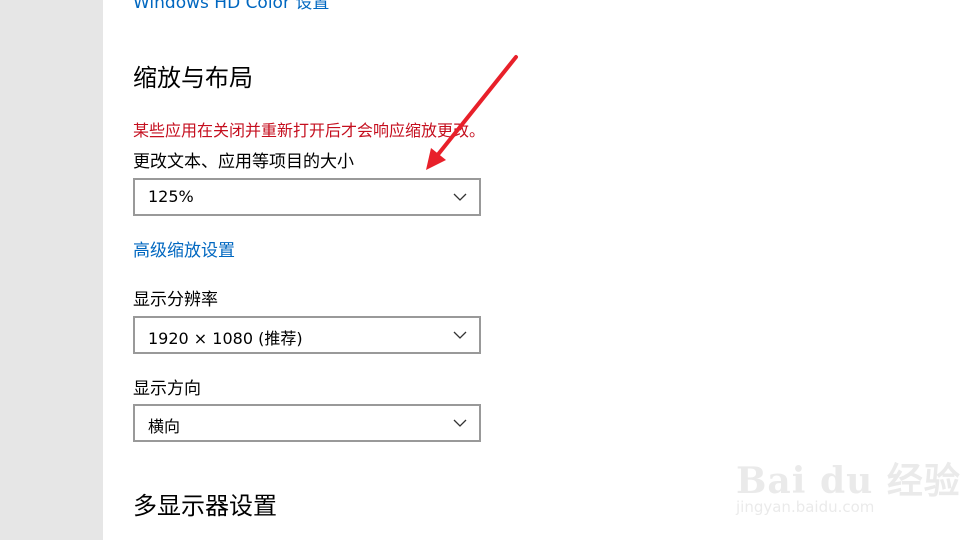 The width and height of the screenshot is (960, 540). What do you see at coordinates (307, 423) in the screenshot?
I see `orientation-dropdown: 横向` at bounding box center [307, 423].